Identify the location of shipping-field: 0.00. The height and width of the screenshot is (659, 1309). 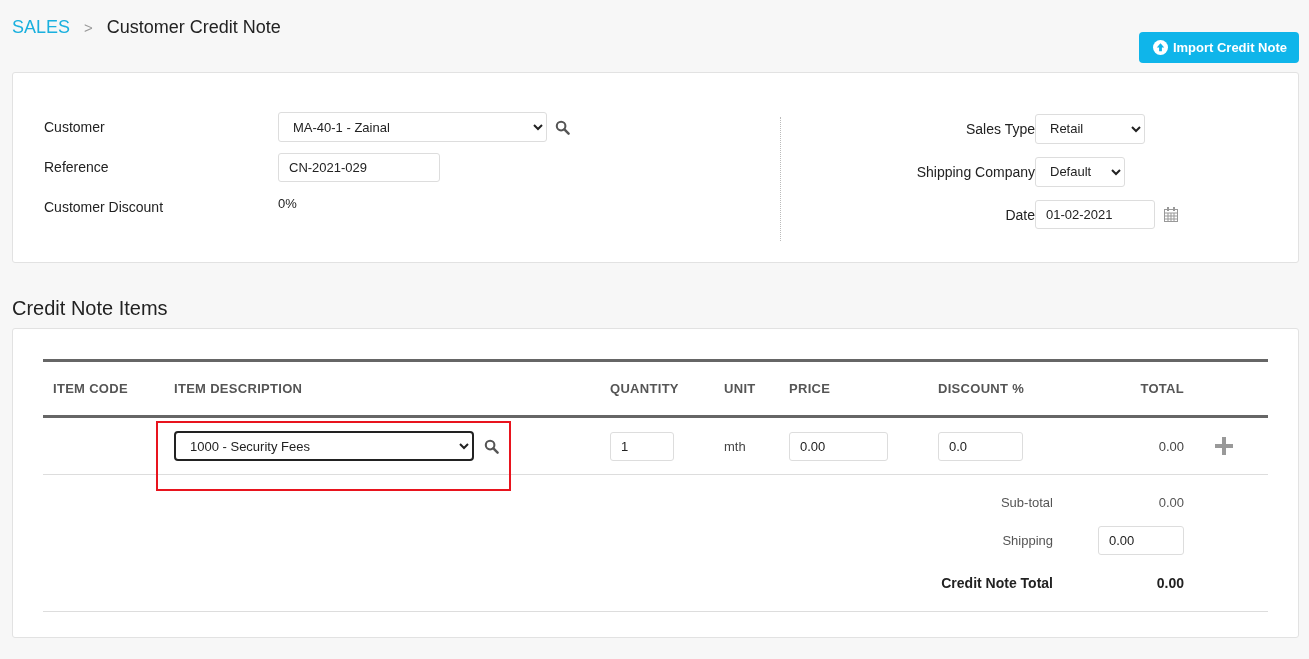
(1141, 540).